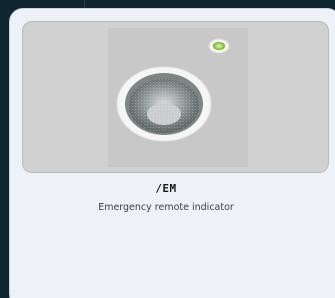 The width and height of the screenshot is (335, 298). Describe the element at coordinates (219, 46) in the screenshot. I see `green-indicator-led` at that location.